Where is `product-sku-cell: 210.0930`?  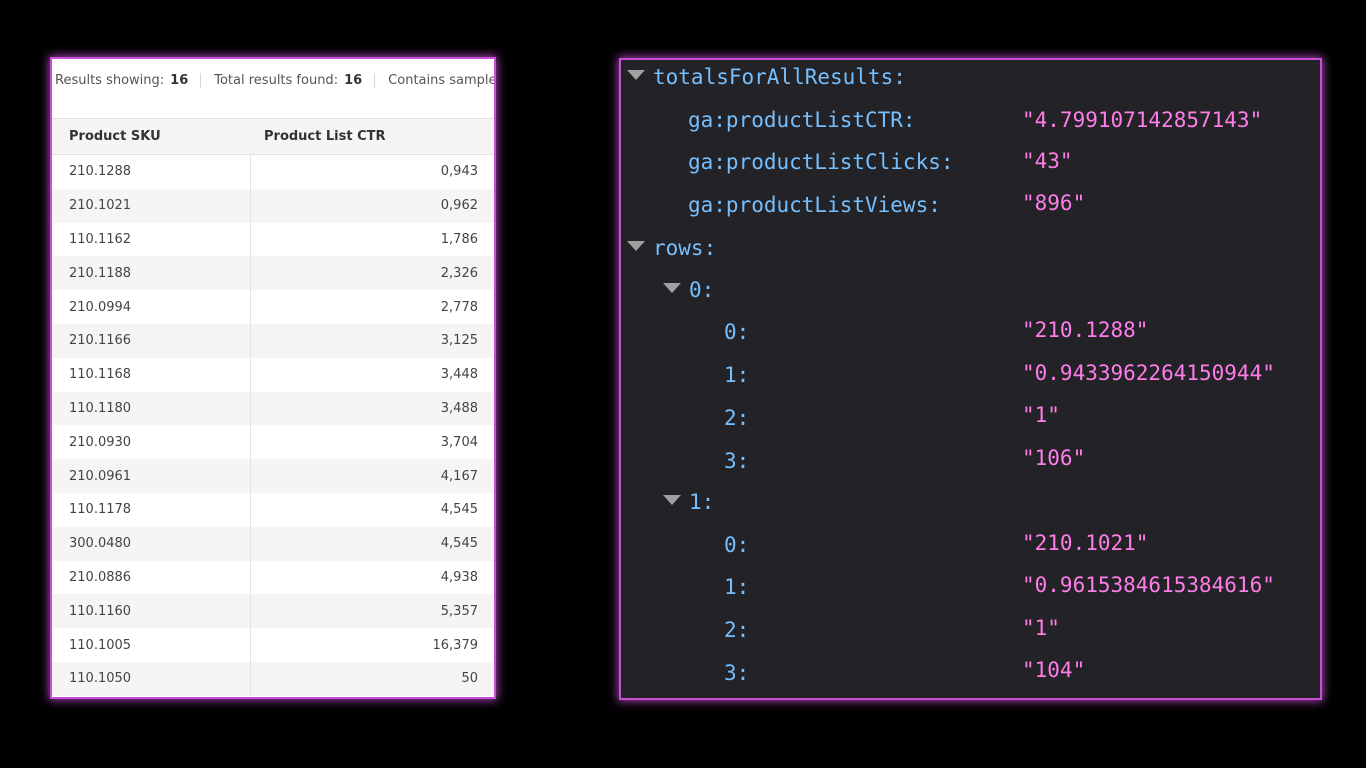
product-sku-cell: 210.0930 is located at coordinates (151, 442).